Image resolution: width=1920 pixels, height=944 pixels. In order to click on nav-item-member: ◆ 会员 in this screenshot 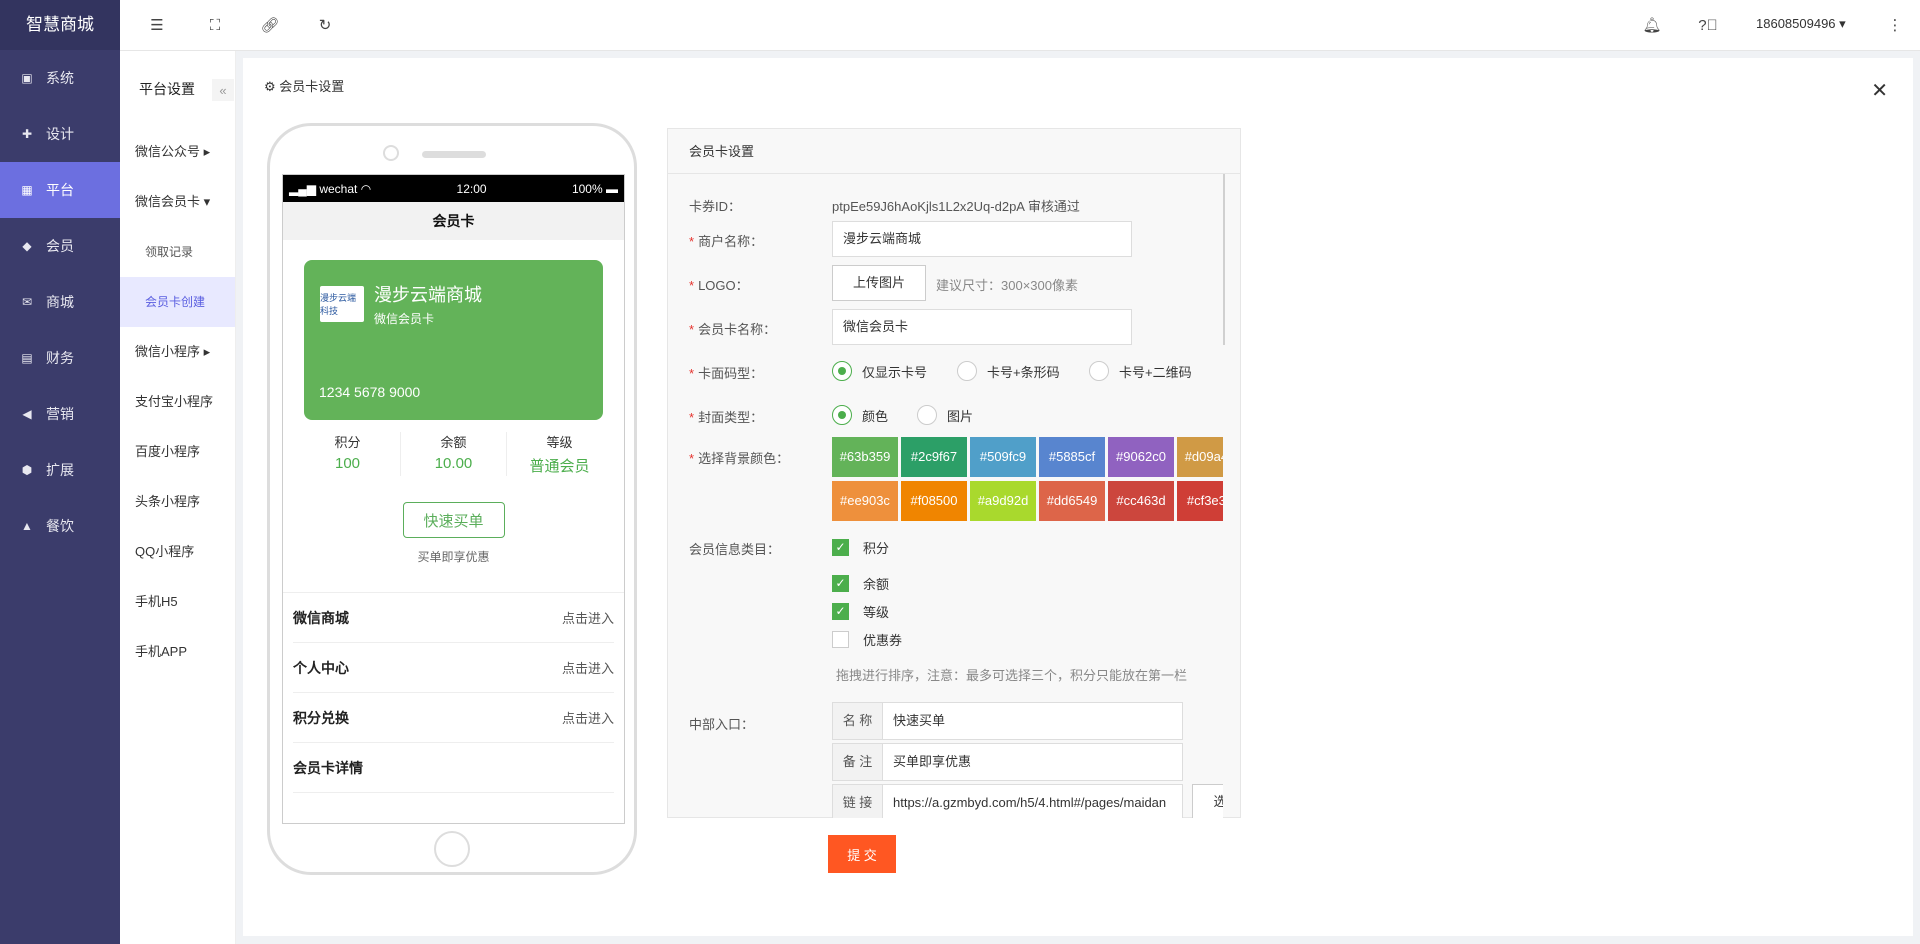, I will do `click(60, 246)`.